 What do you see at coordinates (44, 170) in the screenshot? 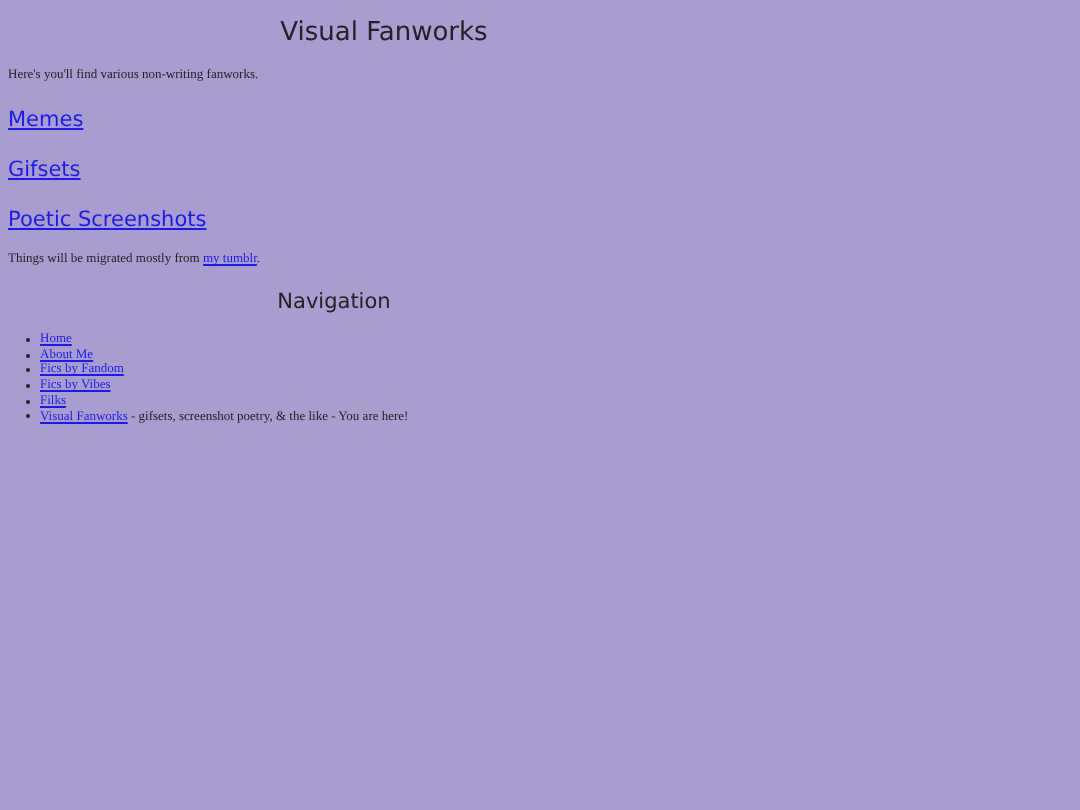
I see `section-link: Gifsets` at bounding box center [44, 170].